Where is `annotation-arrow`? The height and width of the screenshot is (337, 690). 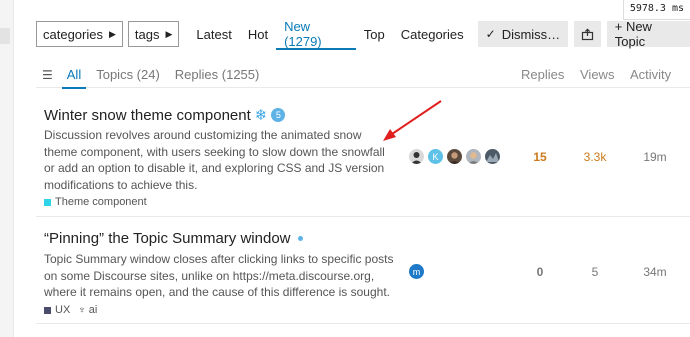
annotation-arrow is located at coordinates (412, 120).